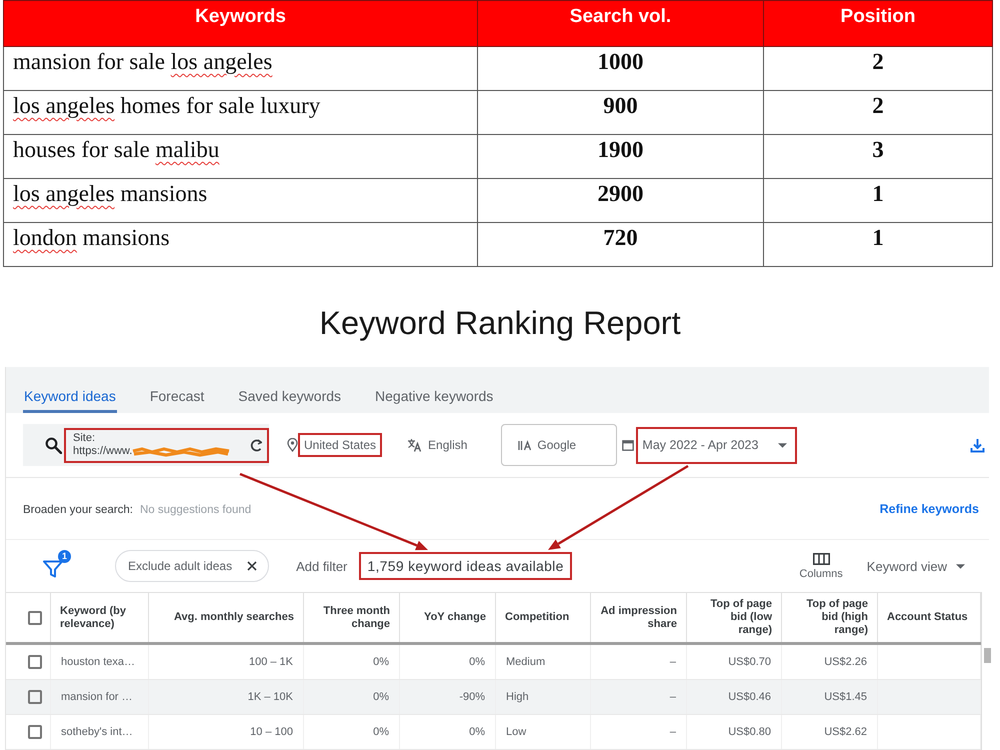 The height and width of the screenshot is (750, 1000). Describe the element at coordinates (929, 617) in the screenshot. I see `column-header: Account Status` at that location.